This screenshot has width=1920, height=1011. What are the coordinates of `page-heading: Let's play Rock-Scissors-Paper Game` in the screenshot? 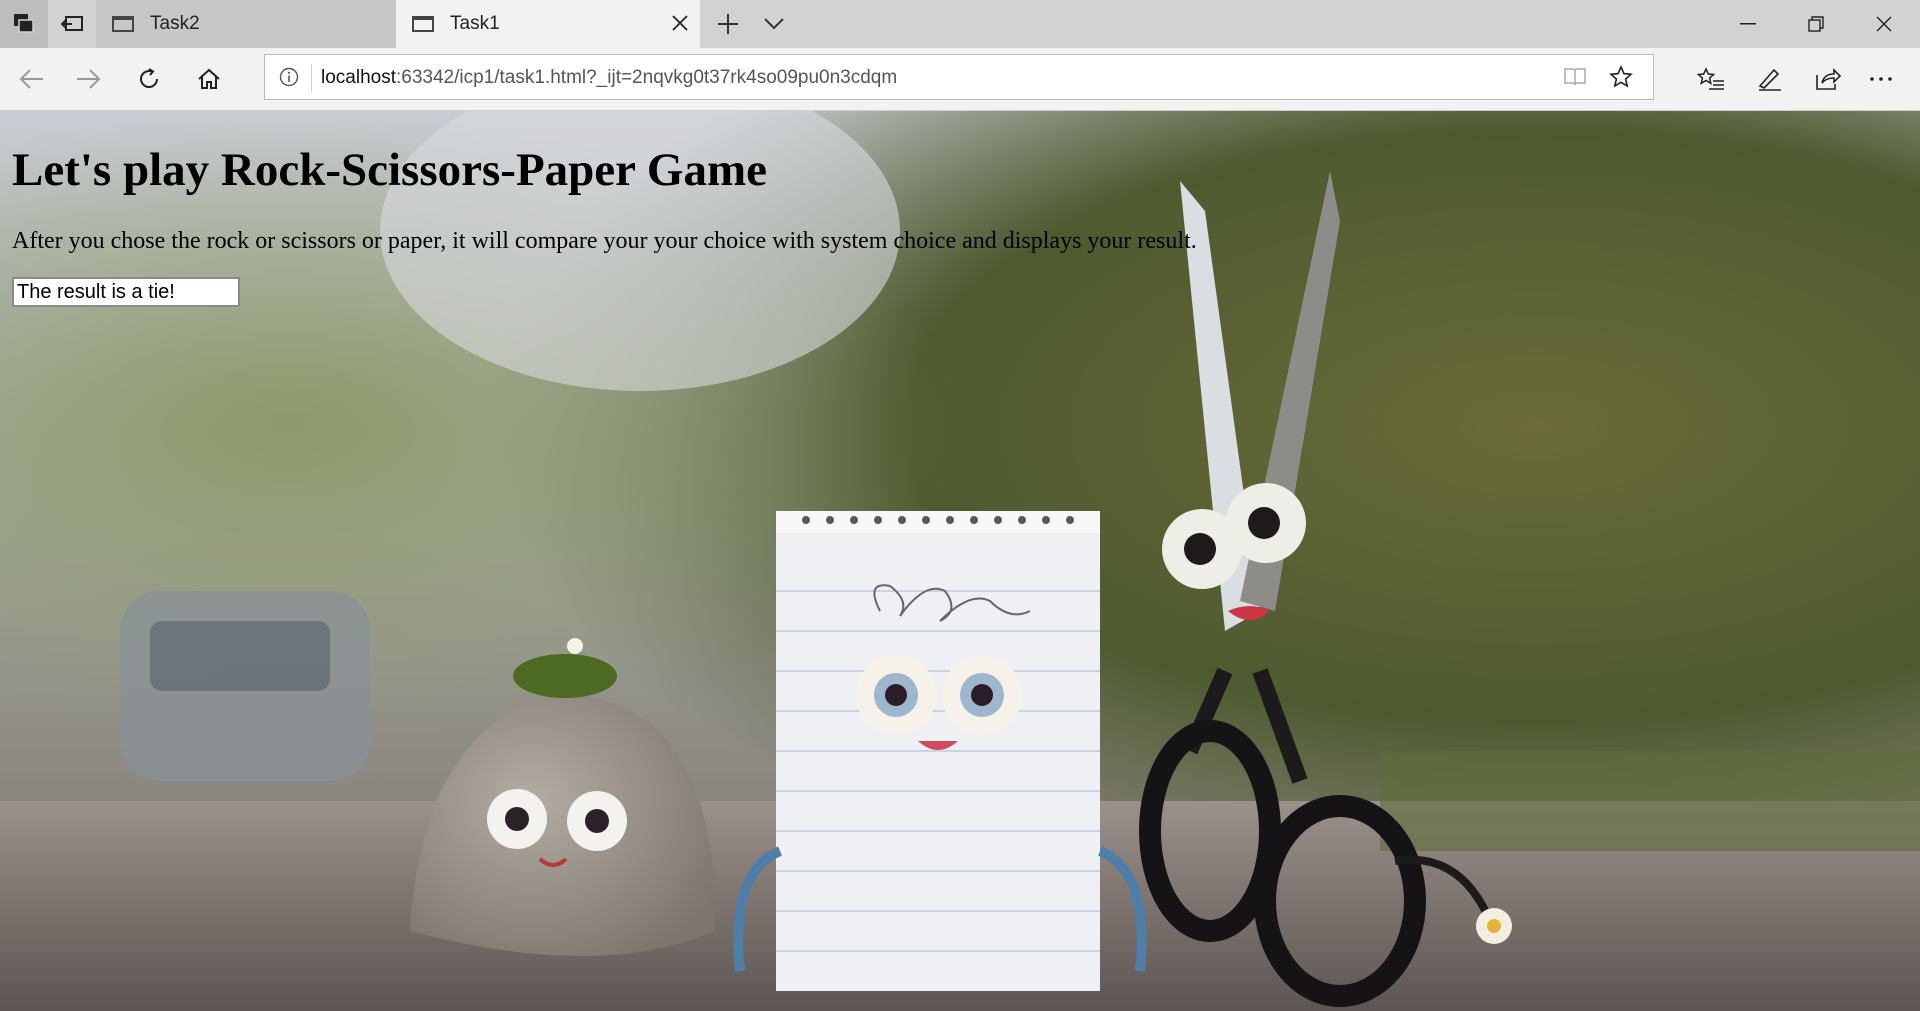 It's located at (389, 170).